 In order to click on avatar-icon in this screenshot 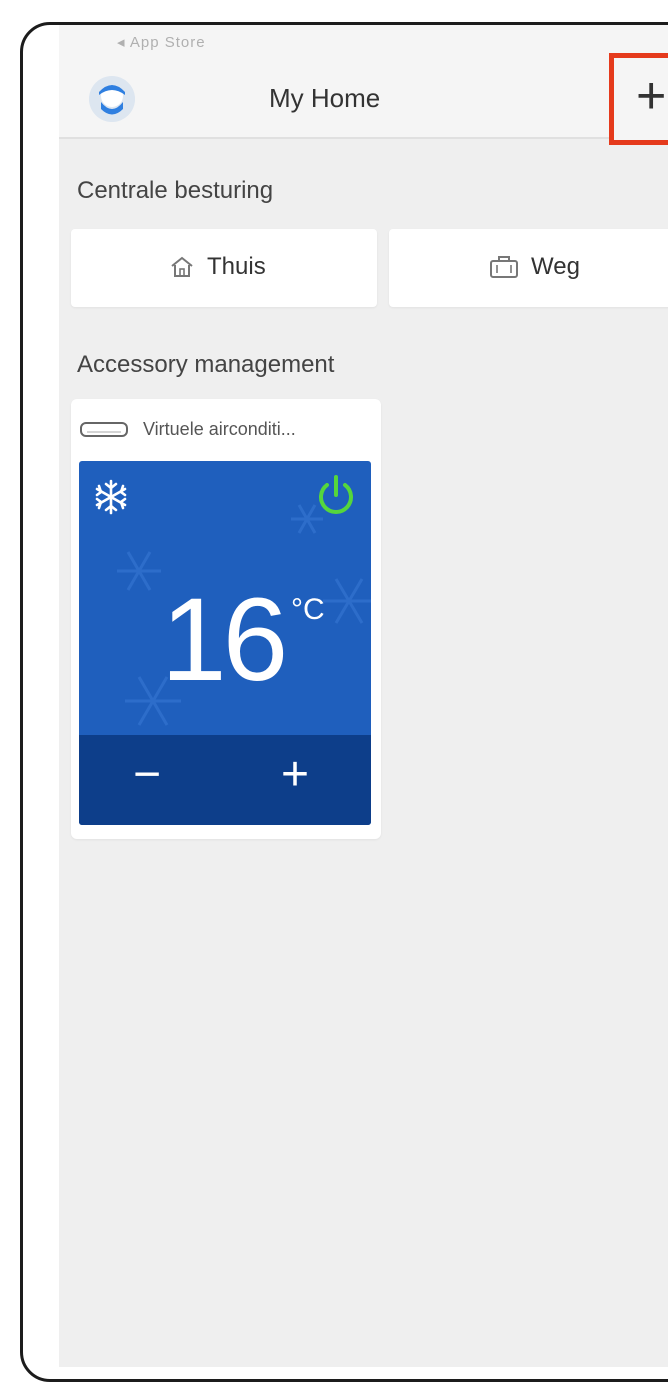, I will do `click(112, 99)`.